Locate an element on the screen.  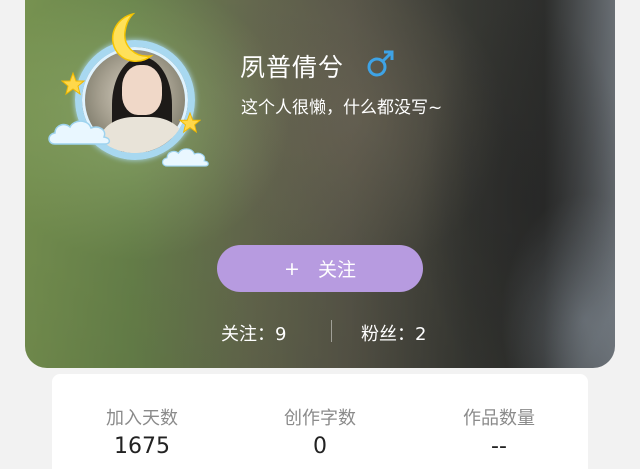
stat-value: 0 is located at coordinates (320, 446).